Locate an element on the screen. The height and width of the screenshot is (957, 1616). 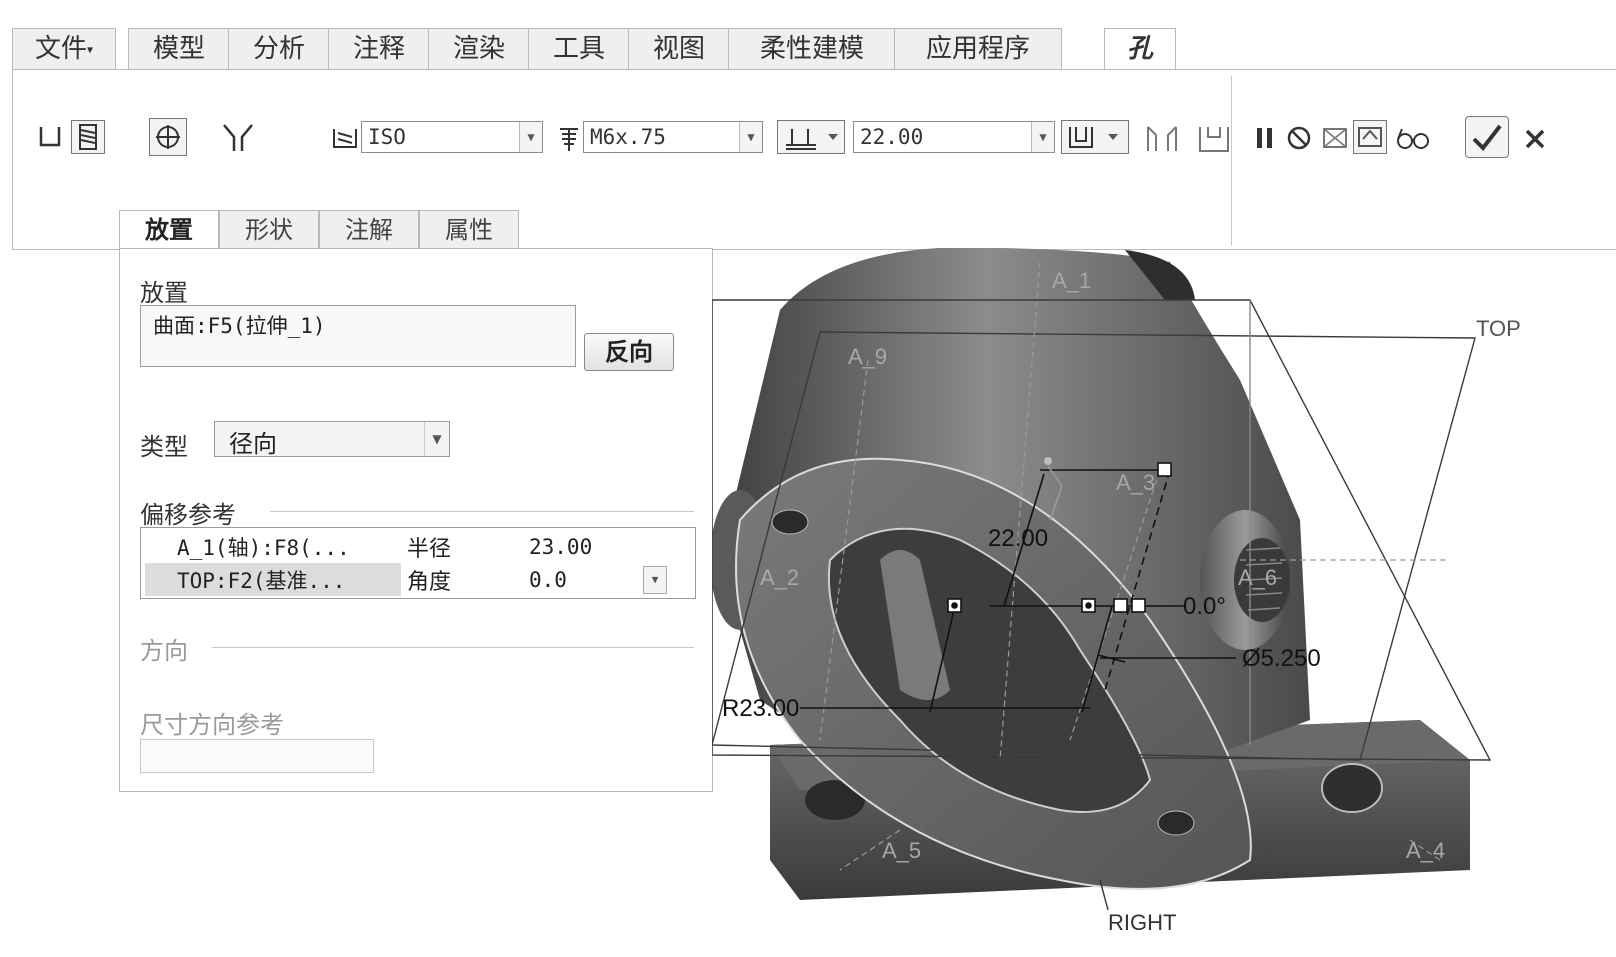
glasses-button is located at coordinates (1412, 137).